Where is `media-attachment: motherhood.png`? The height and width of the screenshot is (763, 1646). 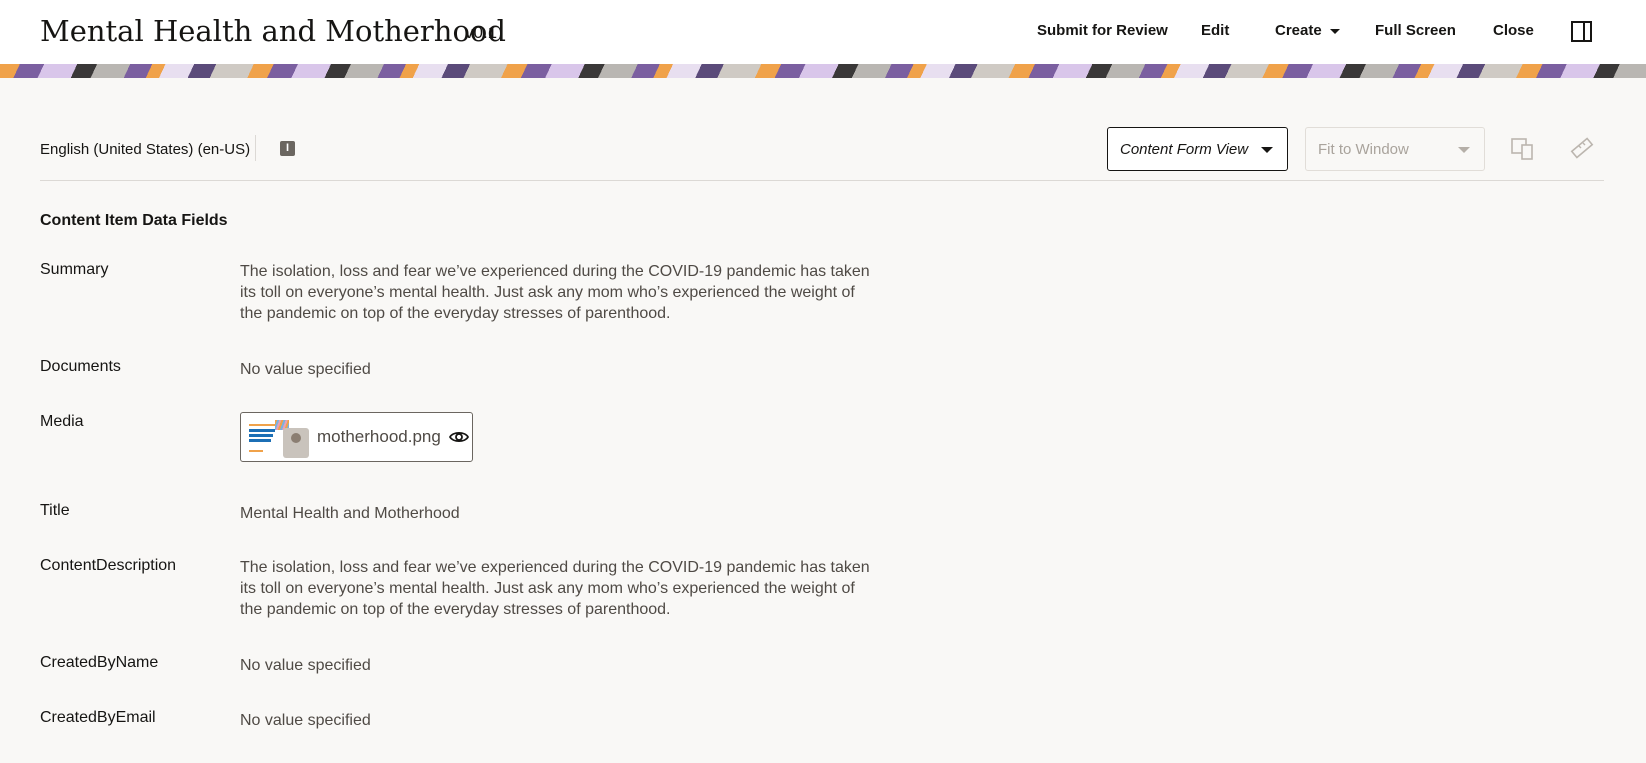
media-attachment: motherhood.png is located at coordinates (356, 437).